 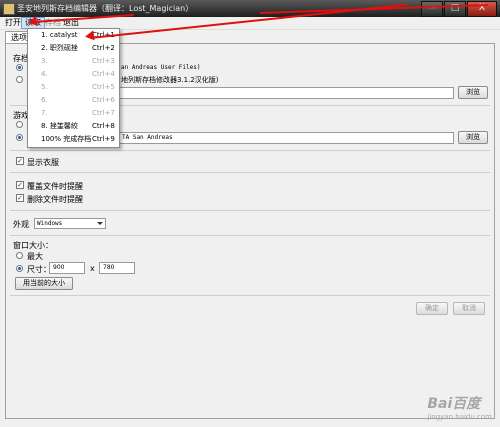 I want to click on read-menu-item-8: 8. 挫筀馨絞 Ctrl+8, so click(x=73, y=126).